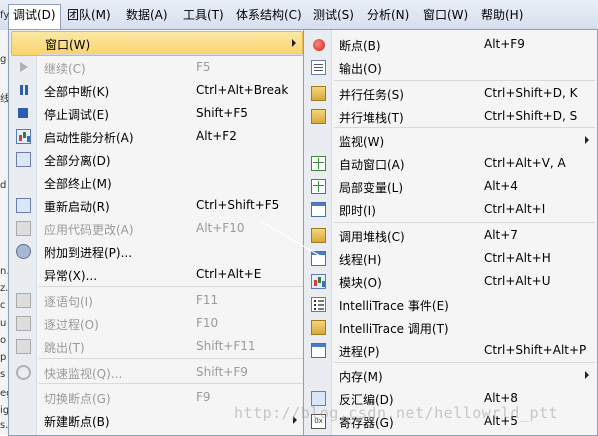  What do you see at coordinates (396, 413) in the screenshot?
I see `watermark: http://blog.csdn.net/hellowrld_ptt` at bounding box center [396, 413].